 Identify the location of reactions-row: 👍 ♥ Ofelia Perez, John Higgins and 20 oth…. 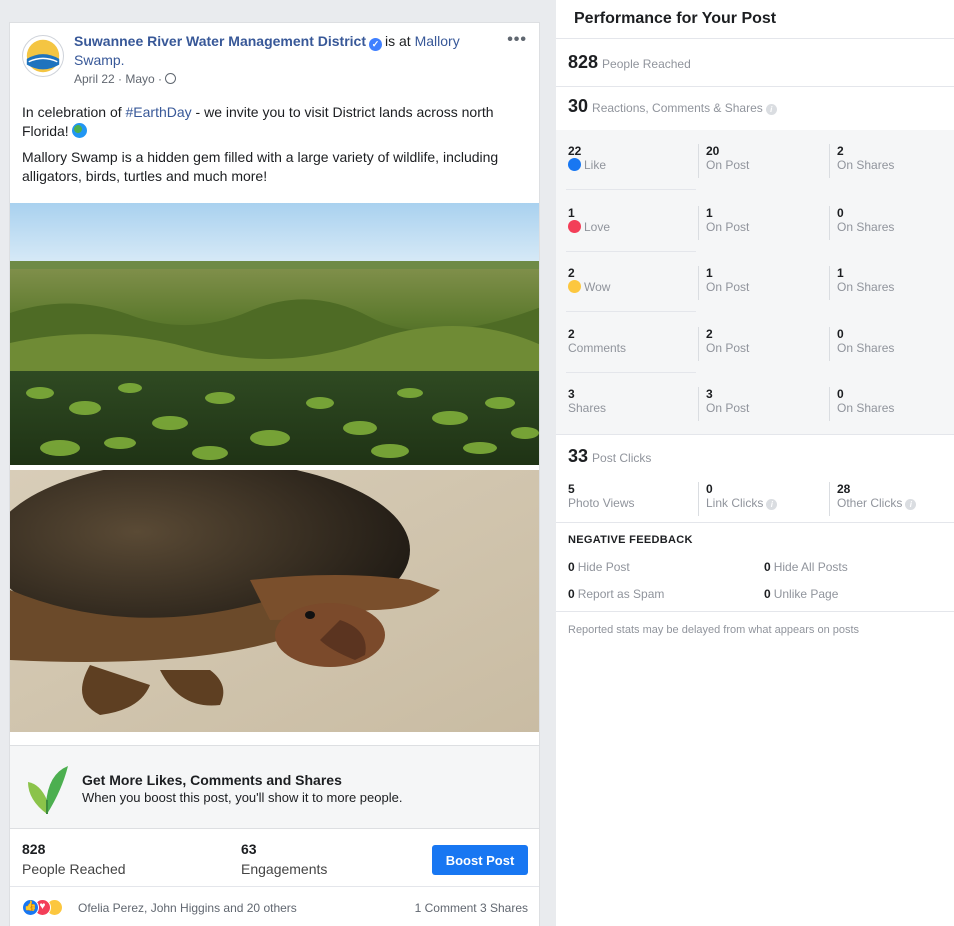
(274, 906).